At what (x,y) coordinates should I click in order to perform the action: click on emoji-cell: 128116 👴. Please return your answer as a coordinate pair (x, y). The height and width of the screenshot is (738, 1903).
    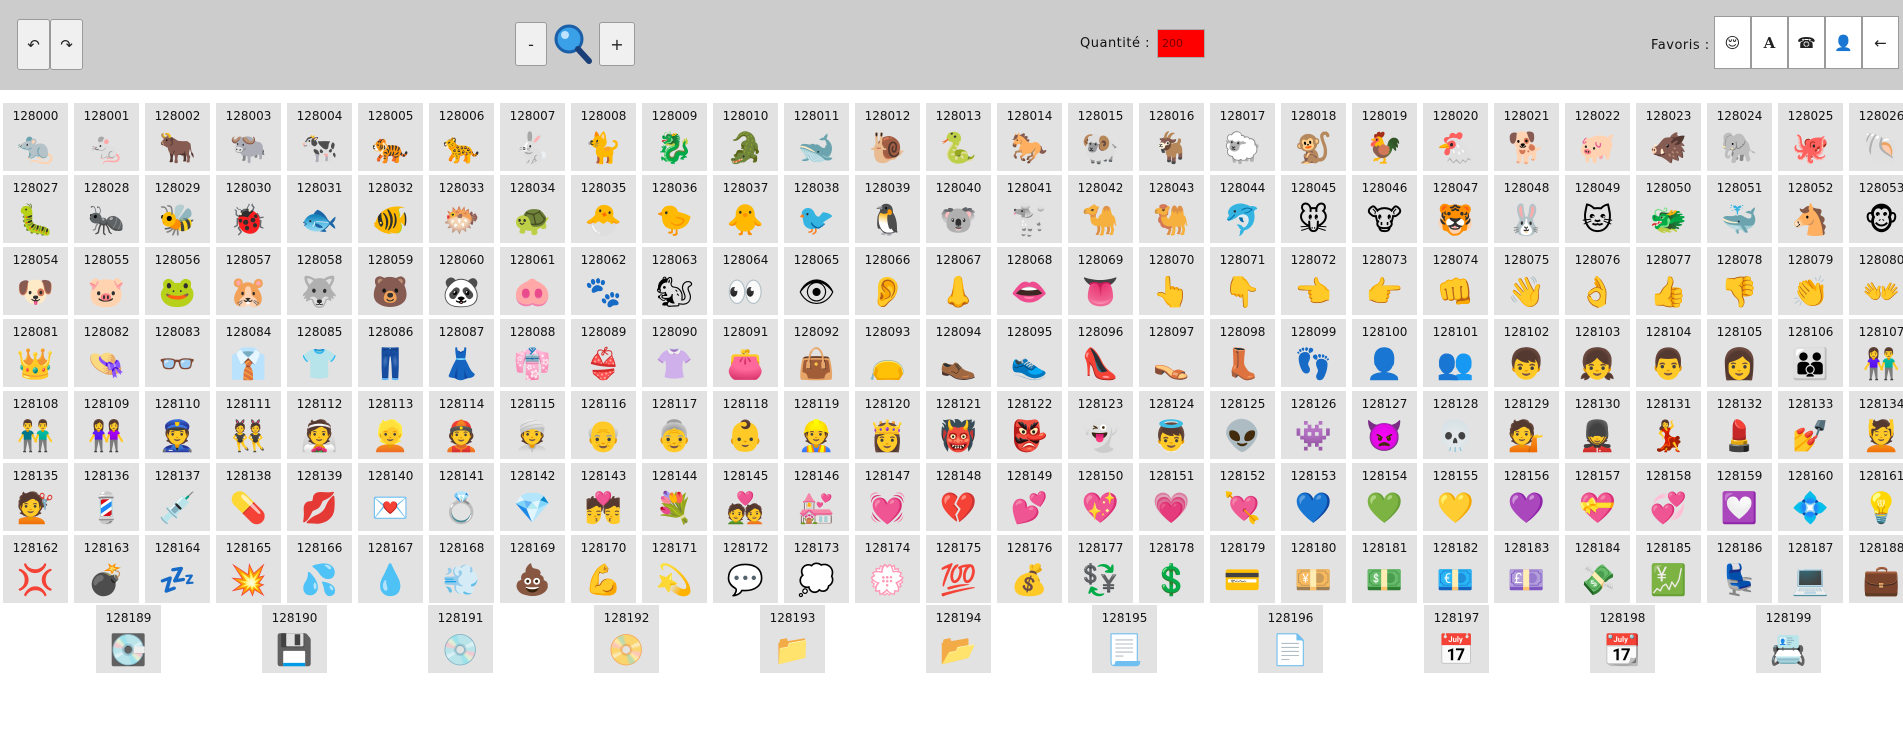
    Looking at the image, I should click on (603, 425).